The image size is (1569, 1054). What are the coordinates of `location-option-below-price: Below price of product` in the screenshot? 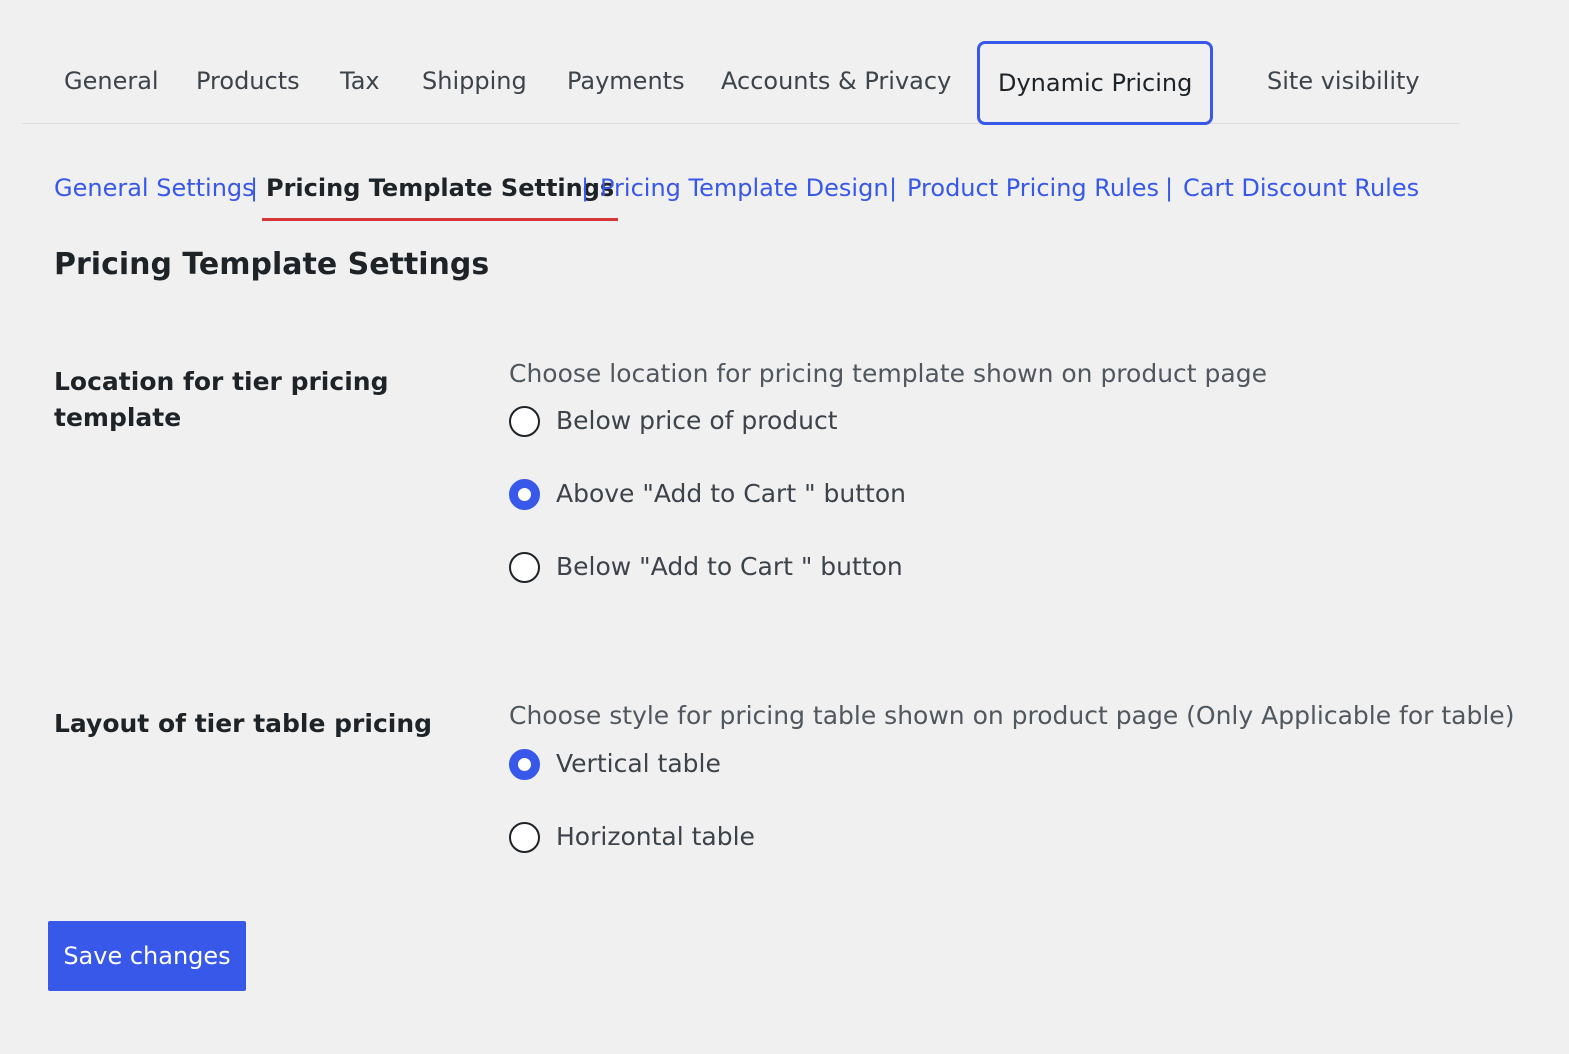 It's located at (673, 421).